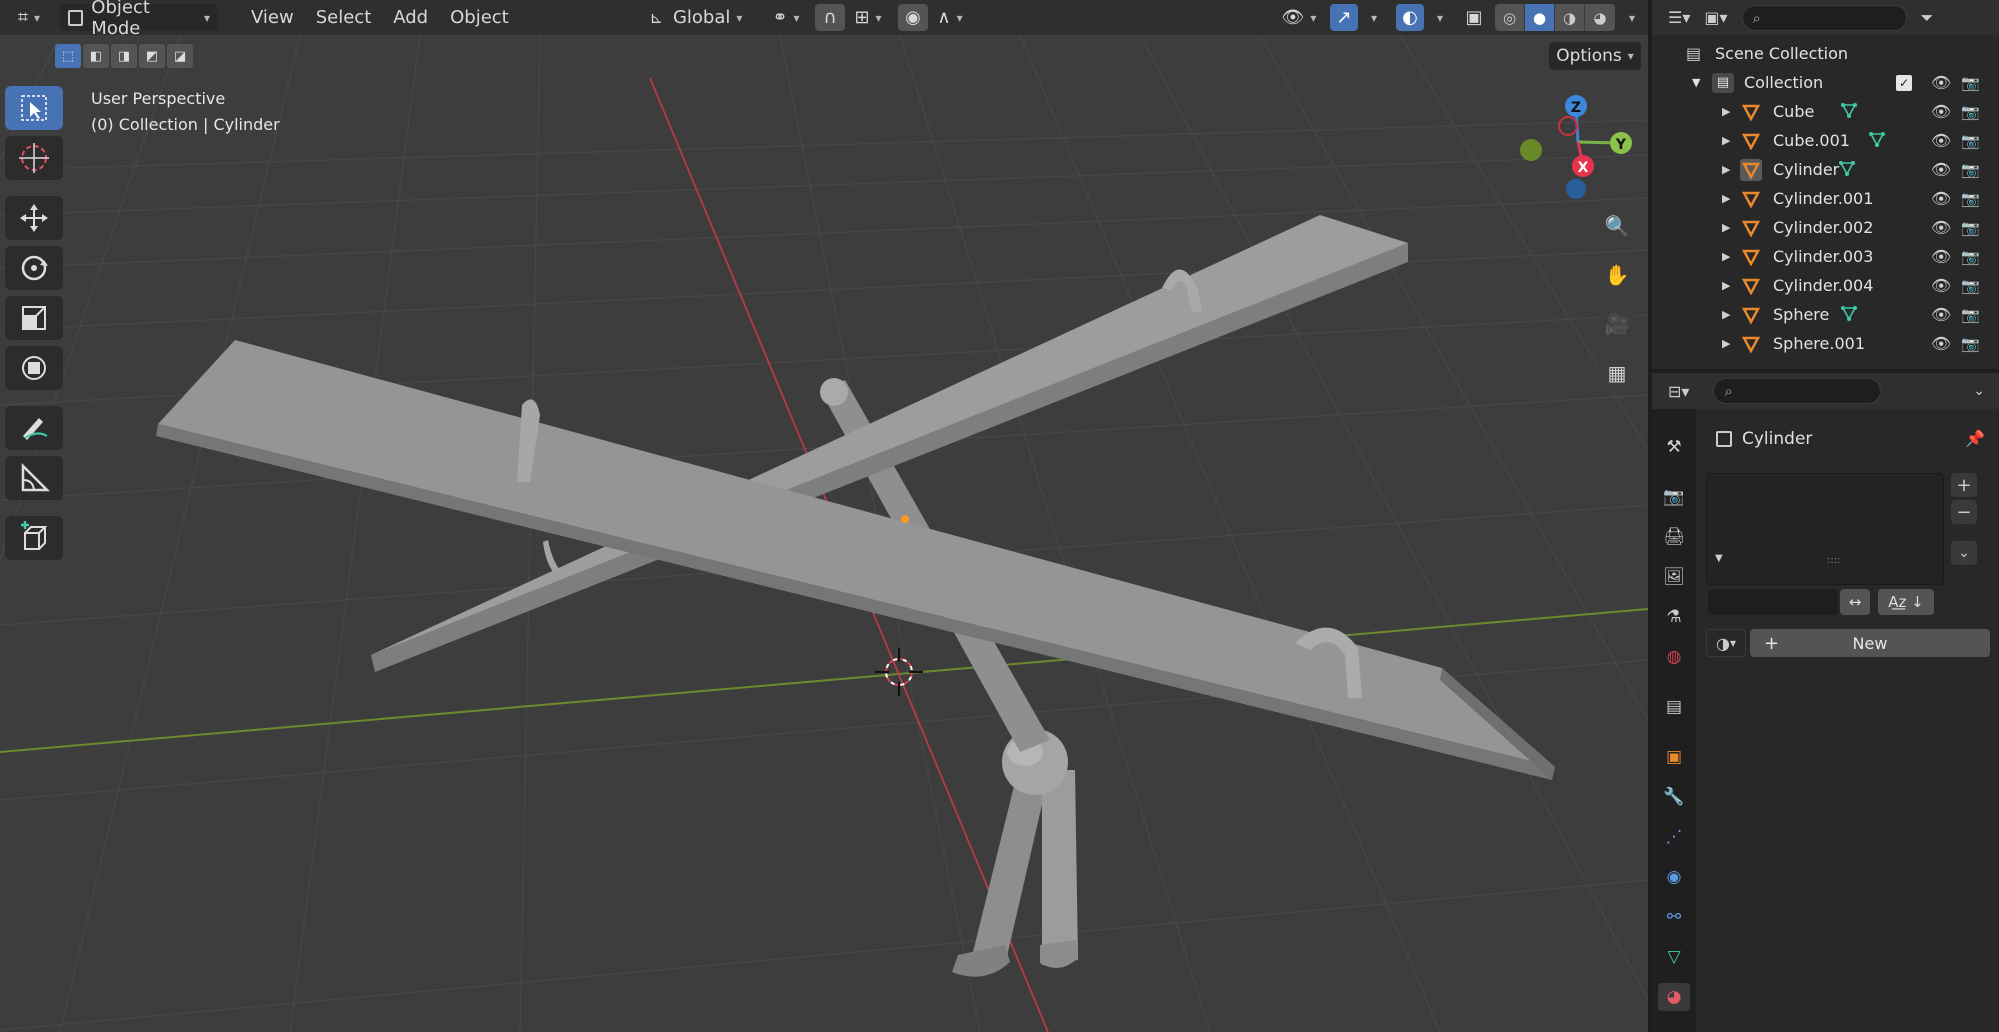 The image size is (1999, 1032). What do you see at coordinates (1679, 17) in the screenshot?
I see `outliner-type-icon: ☰▾` at bounding box center [1679, 17].